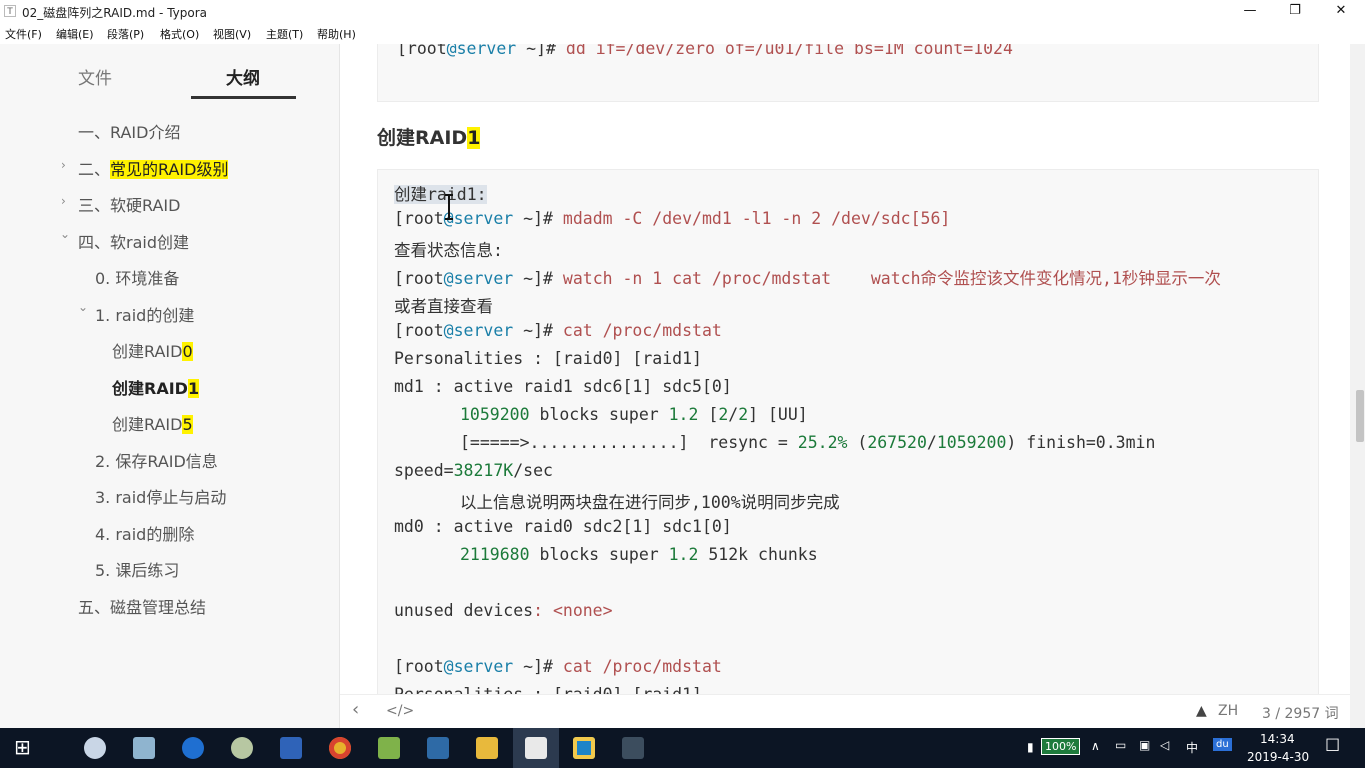 This screenshot has height=768, width=1365. Describe the element at coordinates (449, 207) in the screenshot. I see `text-cursor-icon` at that location.